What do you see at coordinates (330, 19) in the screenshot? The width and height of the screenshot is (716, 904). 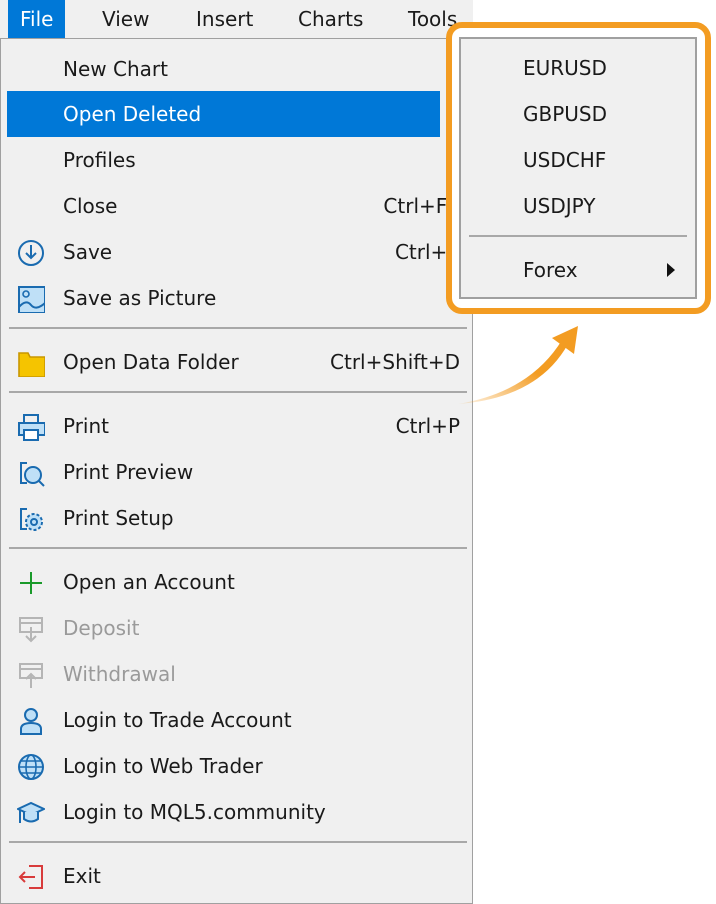 I see `menu-charts: Charts` at bounding box center [330, 19].